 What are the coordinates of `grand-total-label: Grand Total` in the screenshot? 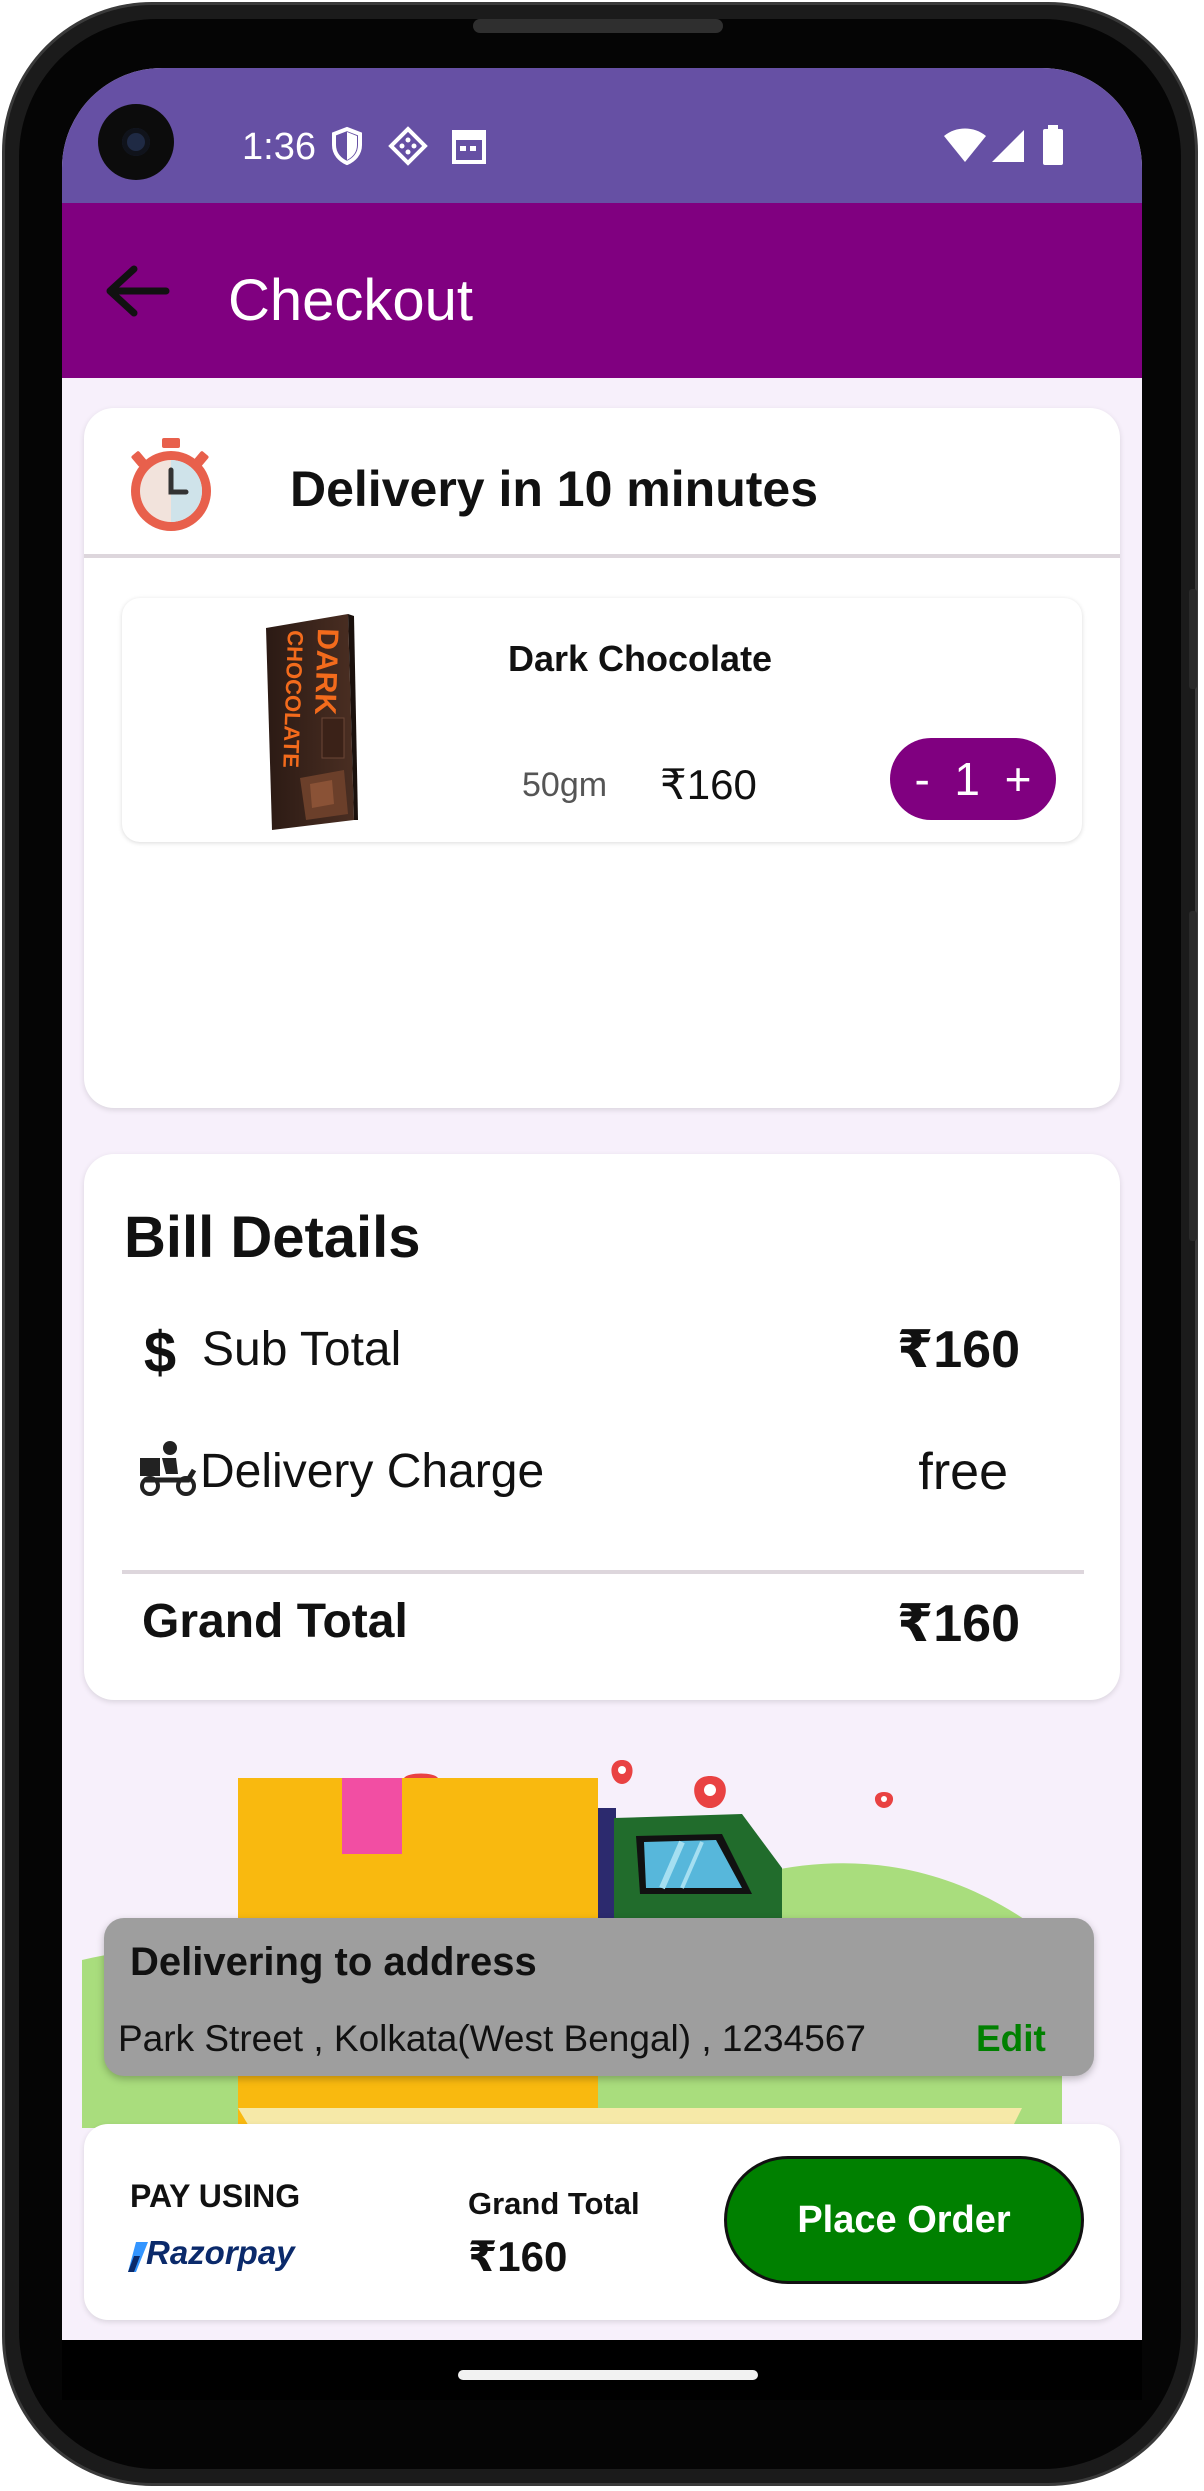 It's located at (275, 1621).